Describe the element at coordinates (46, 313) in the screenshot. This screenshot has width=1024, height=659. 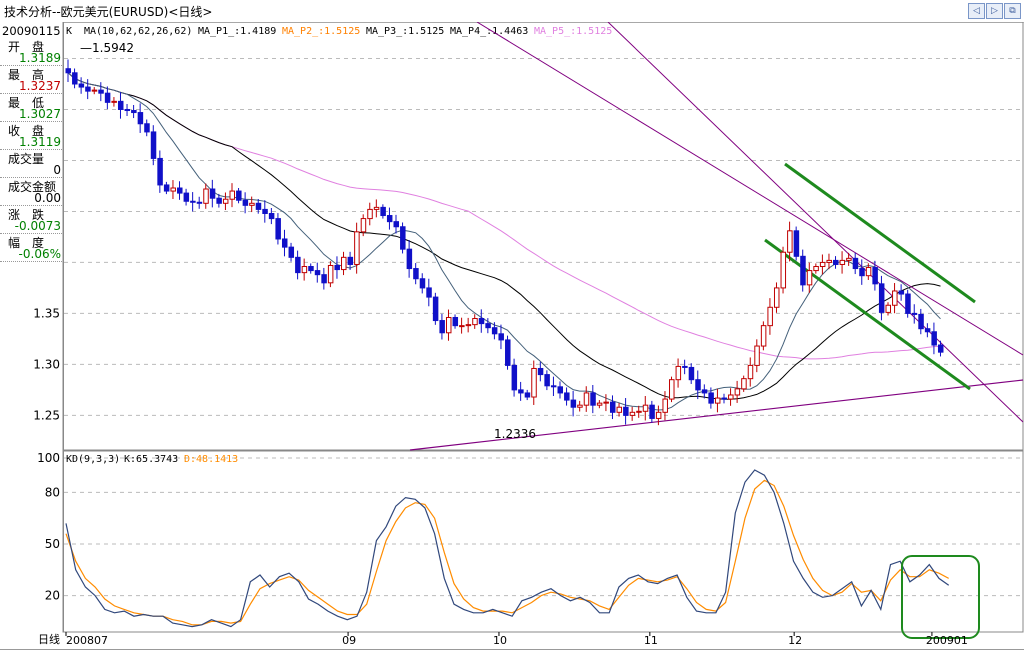
I see `price-tick-label: 1.35` at that location.